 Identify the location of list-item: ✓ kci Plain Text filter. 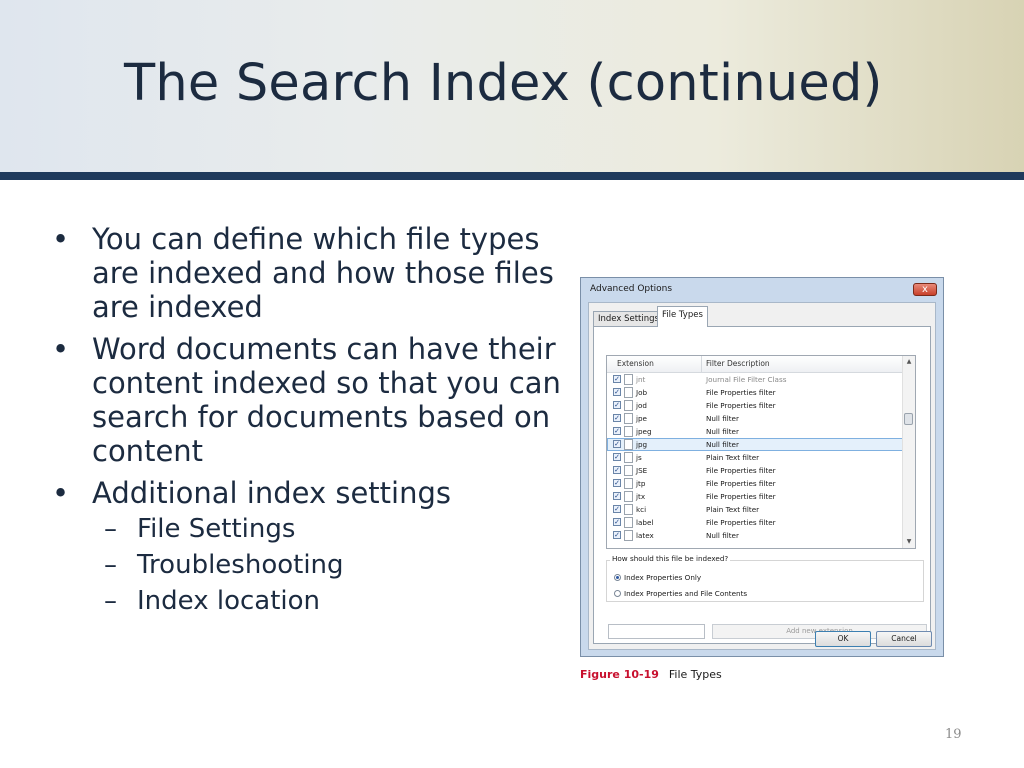
(755, 509).